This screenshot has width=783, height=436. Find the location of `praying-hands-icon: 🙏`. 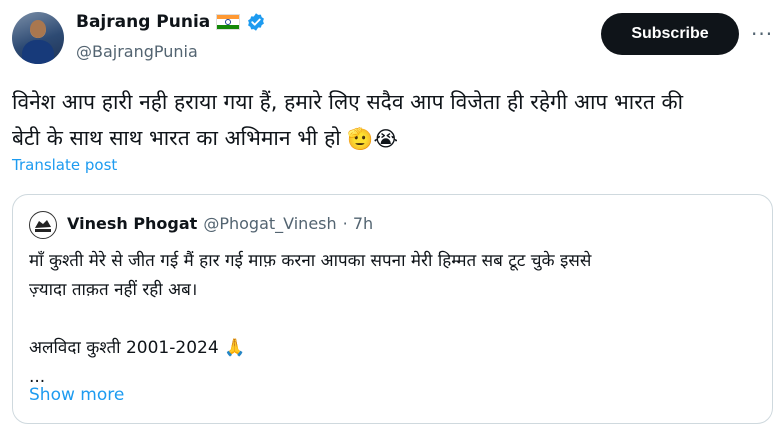

praying-hands-icon: 🙏 is located at coordinates (235, 348).